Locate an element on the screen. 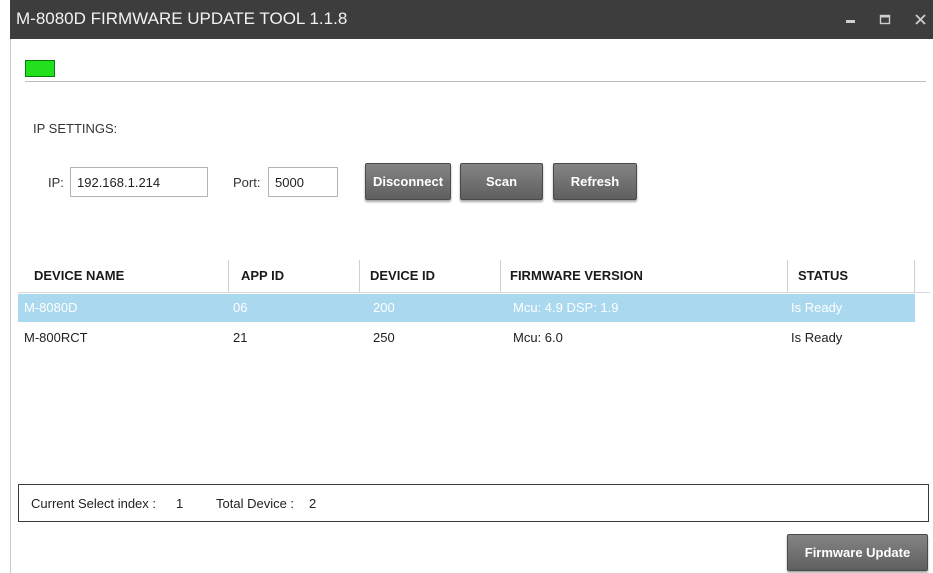 The width and height of the screenshot is (933, 573). cell-app-id: 06 is located at coordinates (240, 307).